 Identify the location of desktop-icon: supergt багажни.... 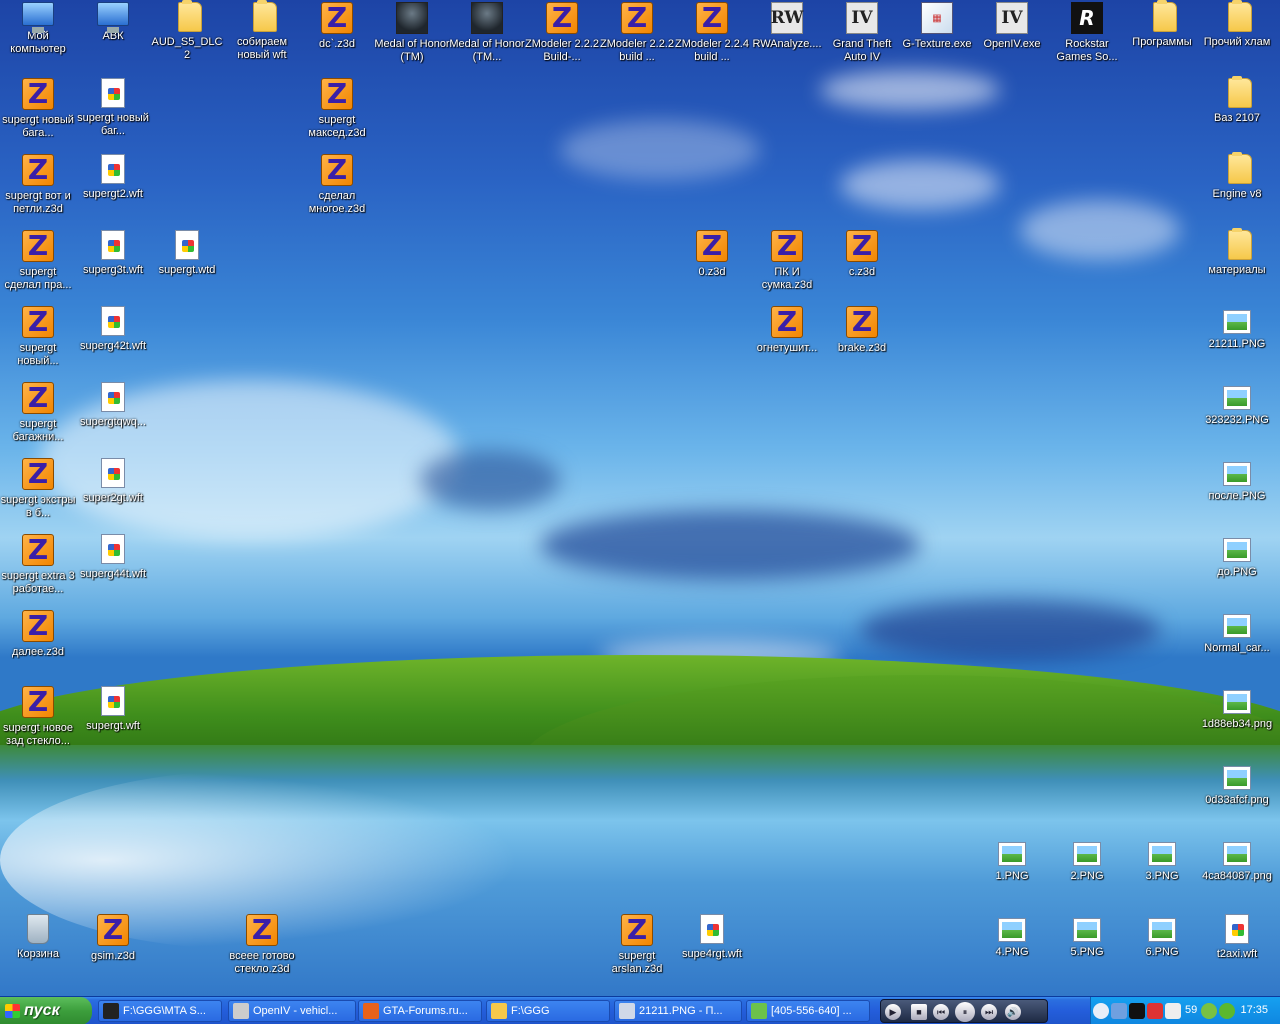
(38, 417).